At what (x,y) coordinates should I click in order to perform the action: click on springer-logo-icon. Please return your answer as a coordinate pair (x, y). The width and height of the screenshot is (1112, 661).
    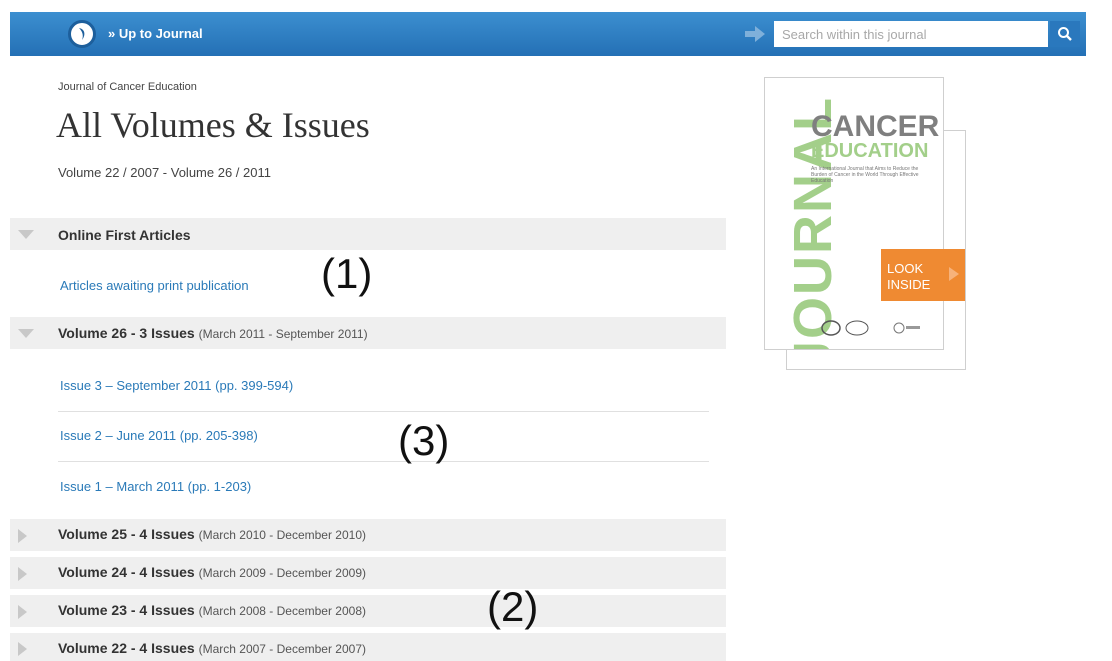
    Looking at the image, I should click on (82, 34).